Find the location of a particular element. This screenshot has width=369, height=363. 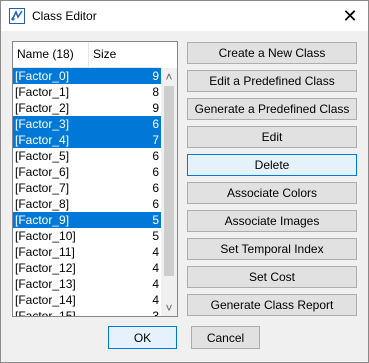

list-item: [Factor_2] 9 is located at coordinates (87, 108).